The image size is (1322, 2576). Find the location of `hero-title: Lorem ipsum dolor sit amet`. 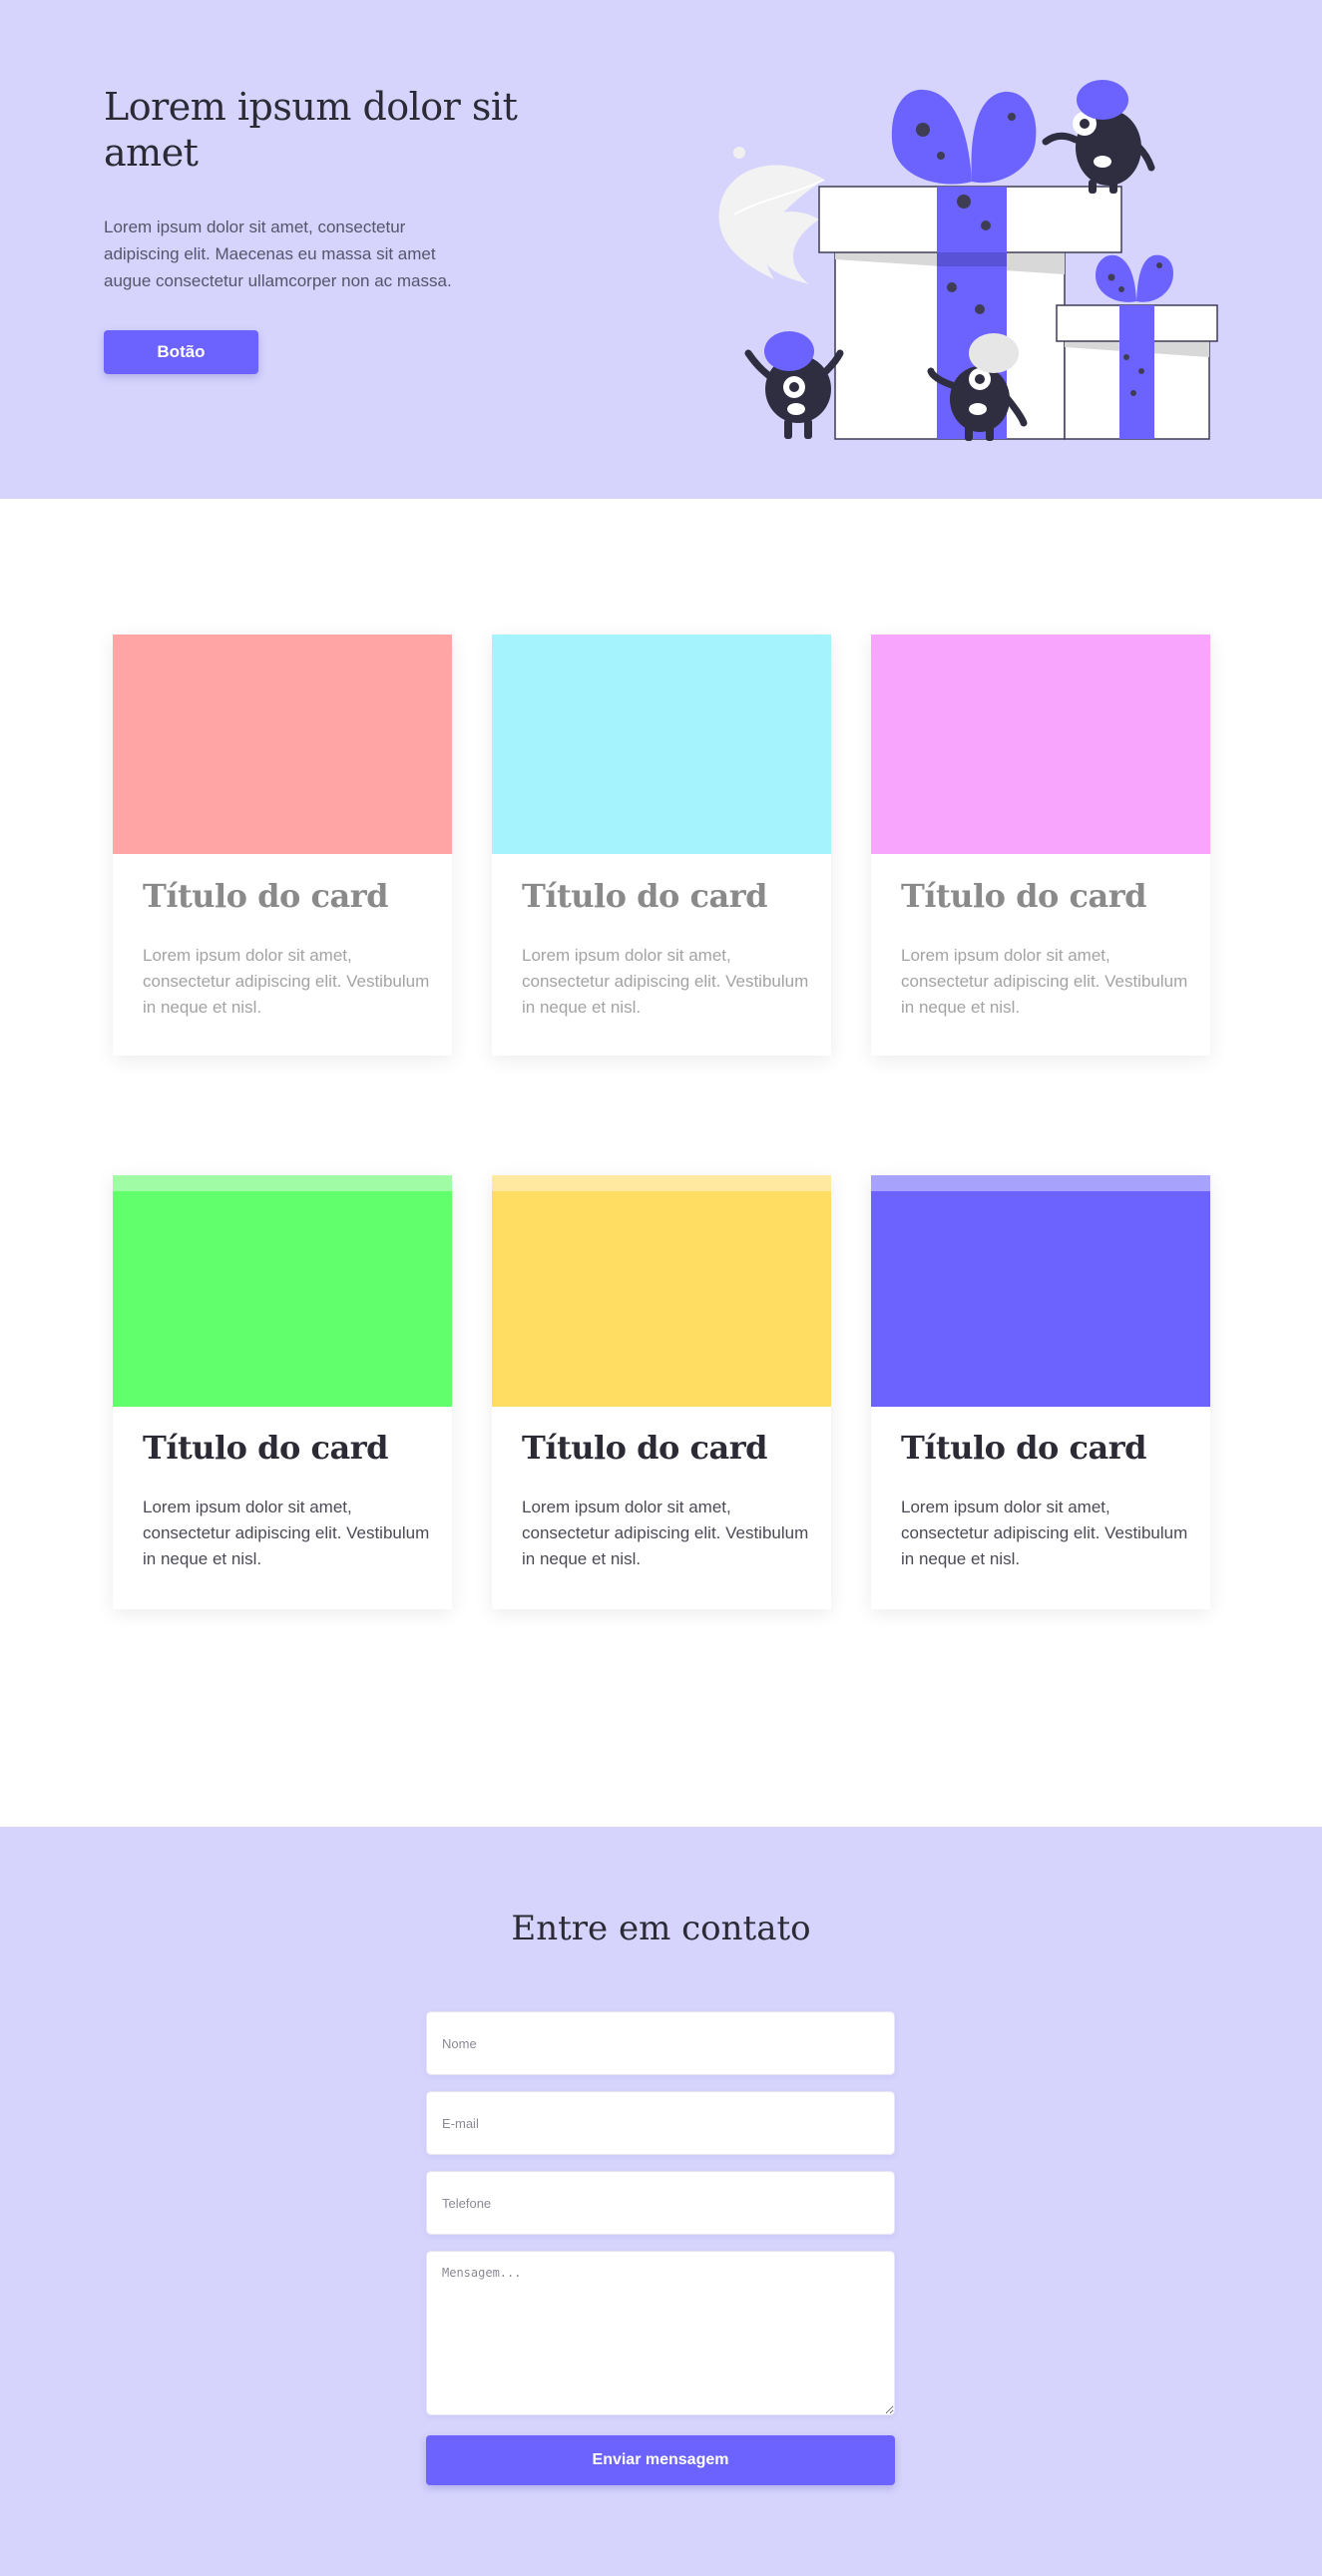

hero-title: Lorem ipsum dolor sit amet is located at coordinates (311, 130).